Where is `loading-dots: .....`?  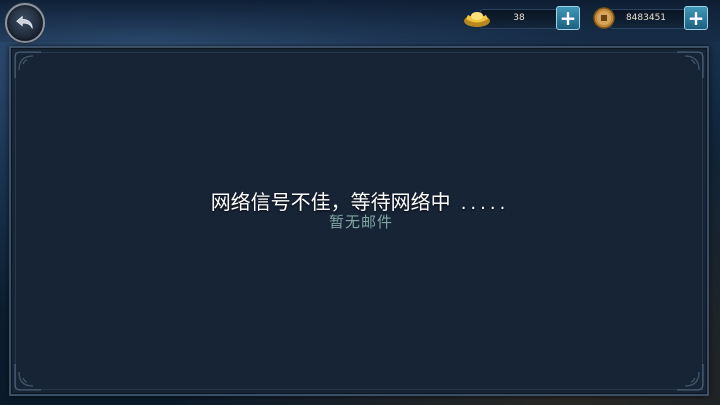 loading-dots: ..... is located at coordinates (485, 203).